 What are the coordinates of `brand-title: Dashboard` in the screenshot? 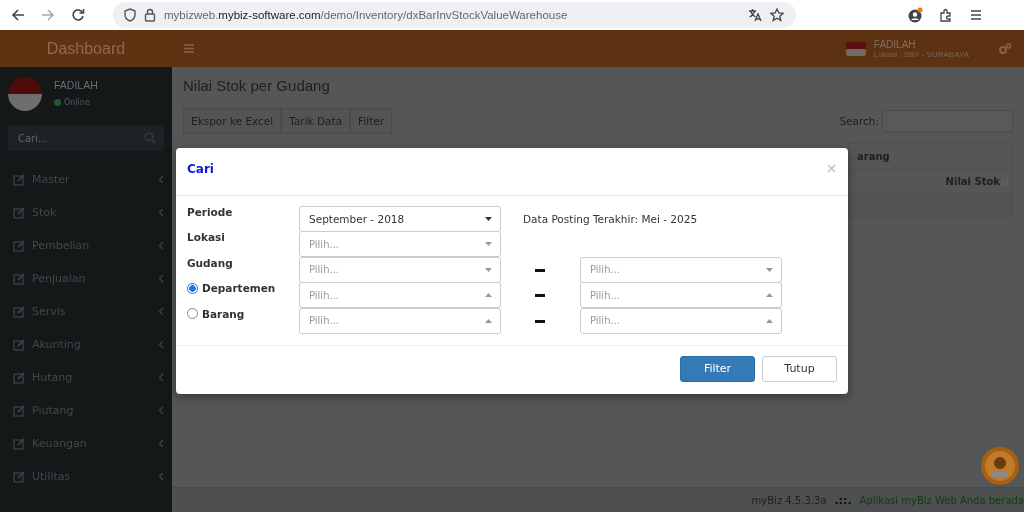 It's located at (86, 48).